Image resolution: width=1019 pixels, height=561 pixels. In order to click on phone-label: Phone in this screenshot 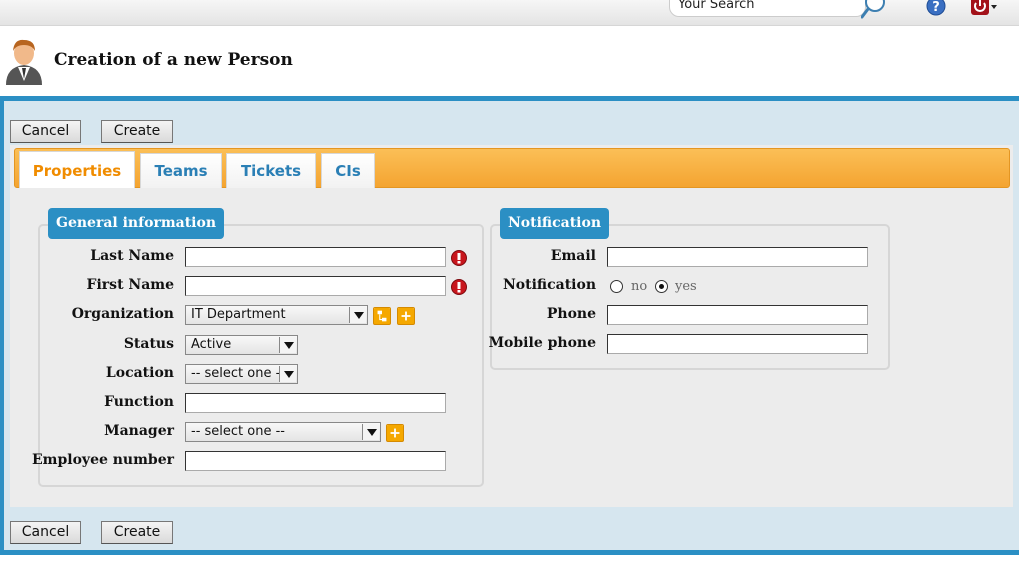, I will do `click(571, 314)`.